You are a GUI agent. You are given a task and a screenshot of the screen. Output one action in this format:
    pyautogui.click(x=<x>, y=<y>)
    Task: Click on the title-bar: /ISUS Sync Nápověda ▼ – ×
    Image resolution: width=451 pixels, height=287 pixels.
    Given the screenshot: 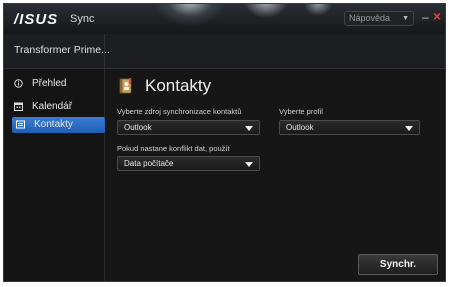 What is the action you would take?
    pyautogui.click(x=224, y=19)
    